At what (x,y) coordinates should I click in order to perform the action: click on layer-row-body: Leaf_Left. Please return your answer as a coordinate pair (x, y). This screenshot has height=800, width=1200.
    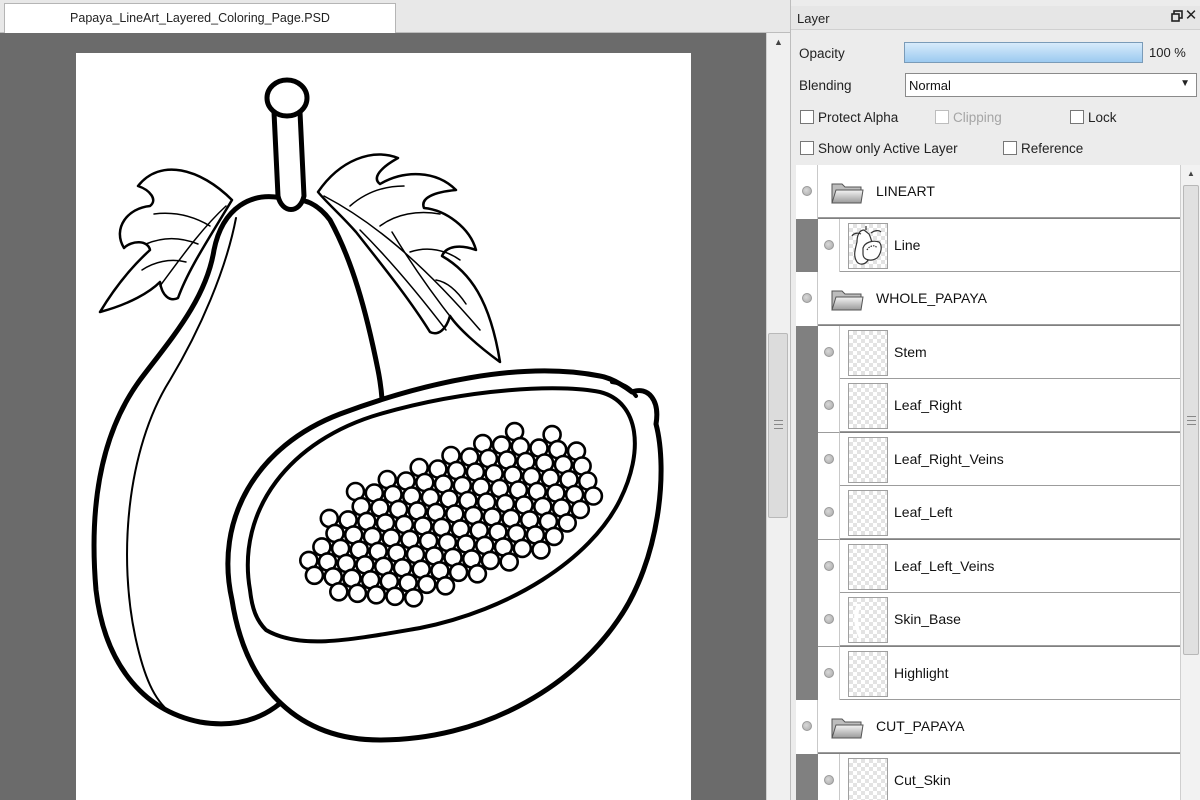
    Looking at the image, I should click on (1010, 512).